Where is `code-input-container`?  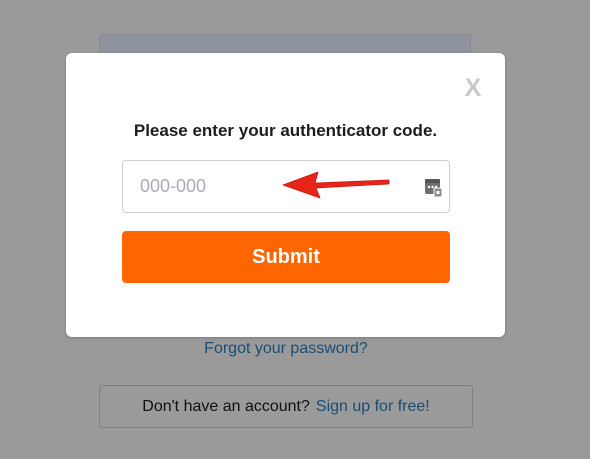 code-input-container is located at coordinates (286, 186).